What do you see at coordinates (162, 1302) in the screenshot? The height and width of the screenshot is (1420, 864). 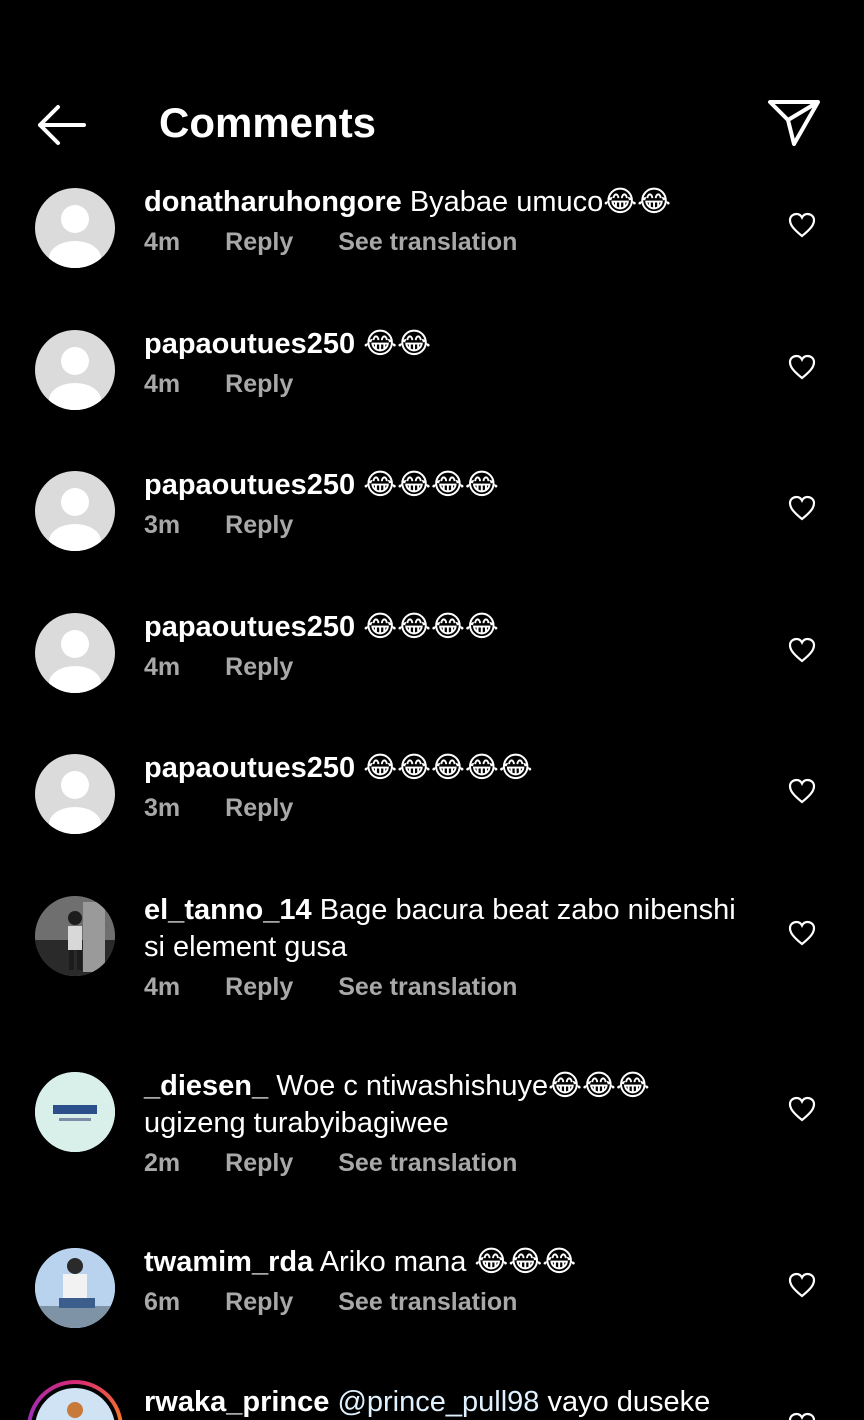 I see `comment-time: 6m` at bounding box center [162, 1302].